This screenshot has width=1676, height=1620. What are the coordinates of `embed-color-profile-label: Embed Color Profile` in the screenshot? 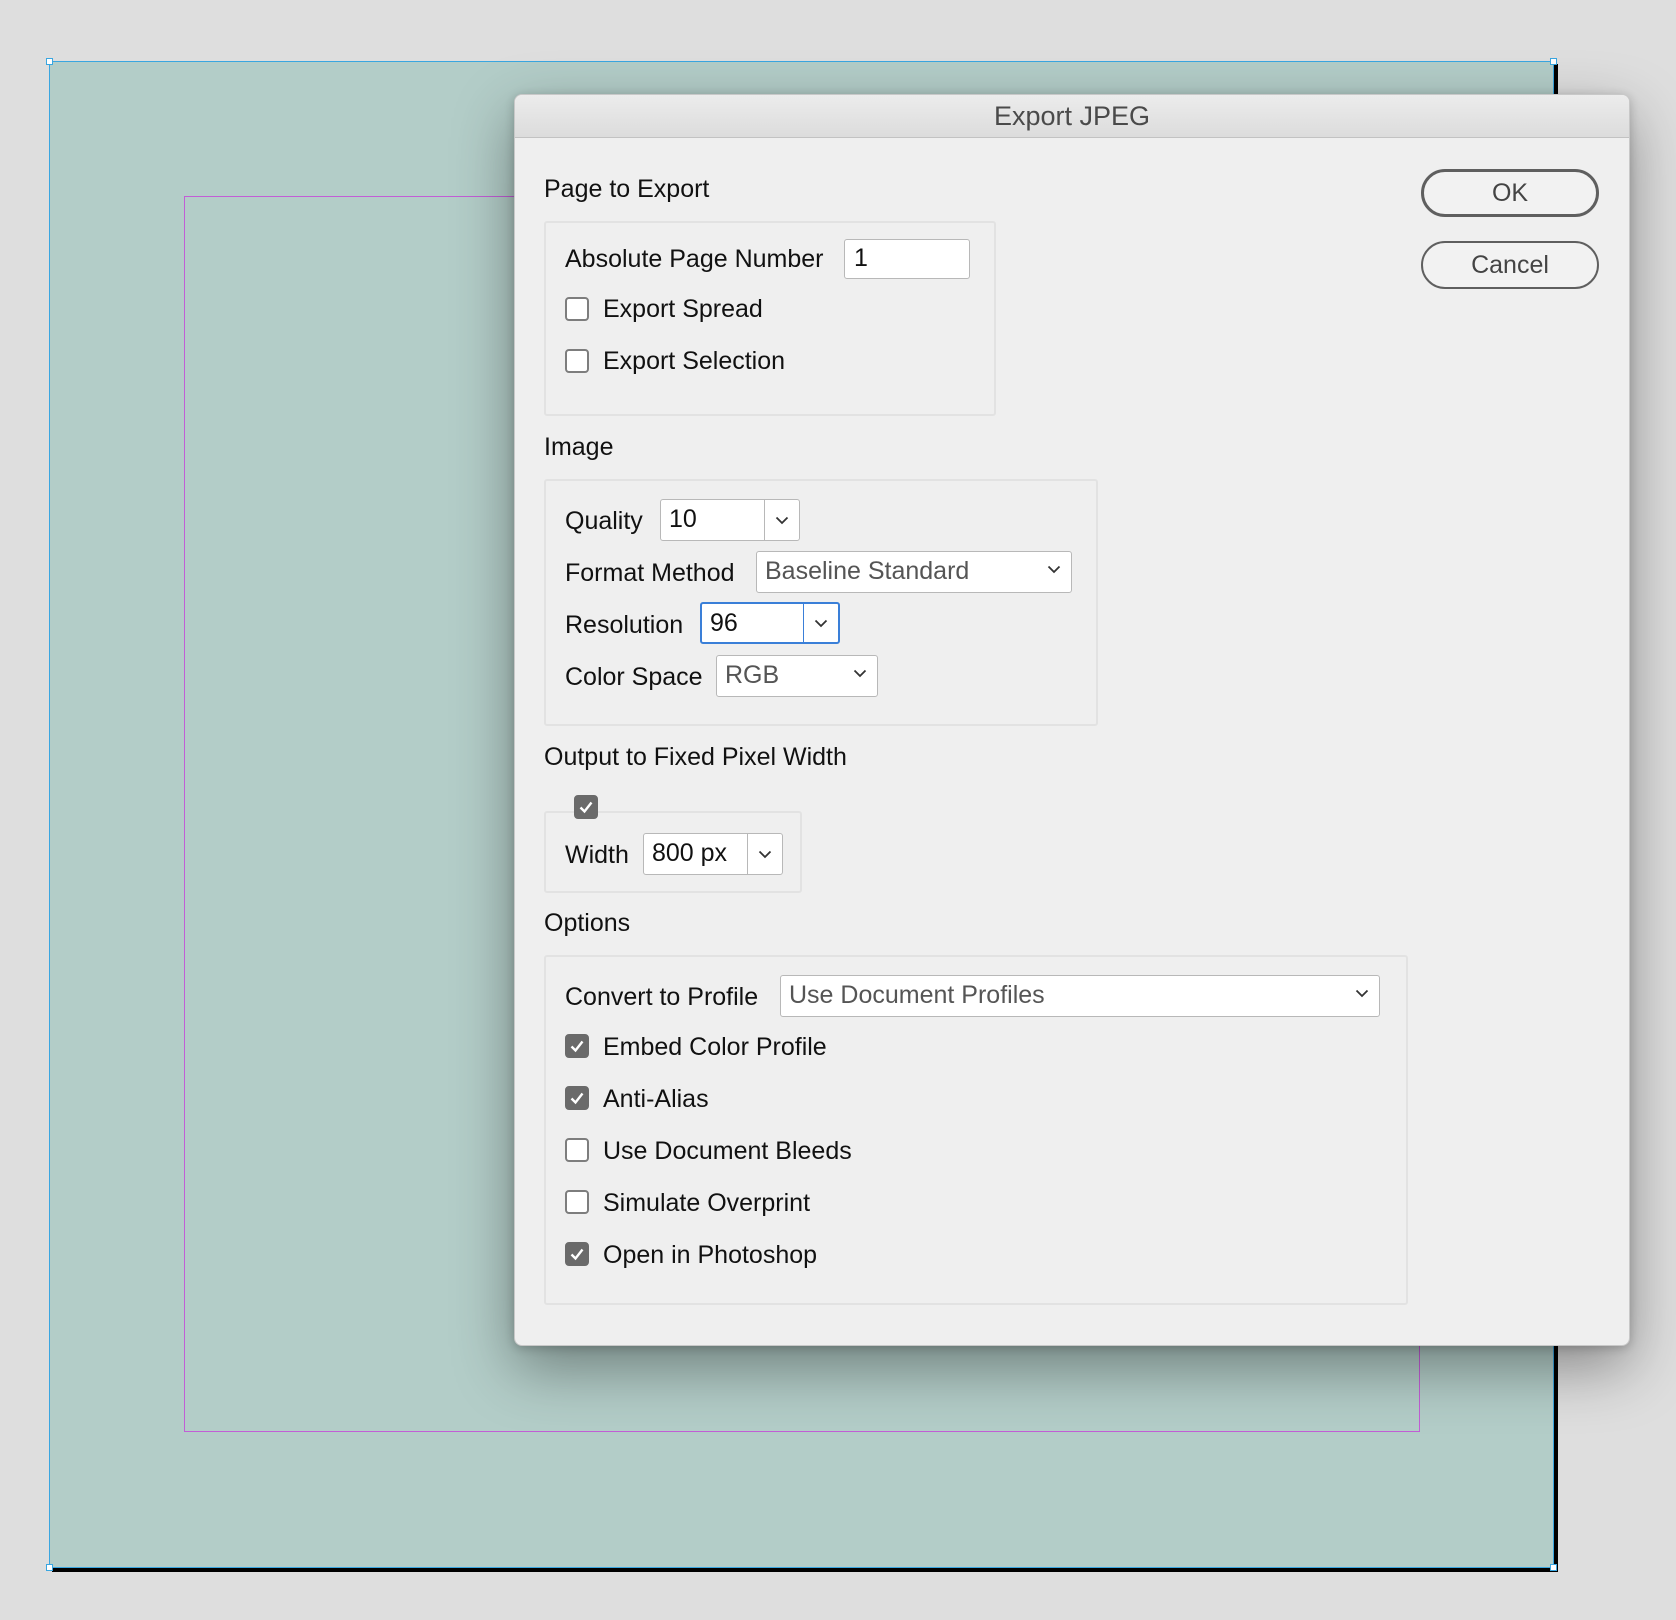 It's located at (715, 1047).